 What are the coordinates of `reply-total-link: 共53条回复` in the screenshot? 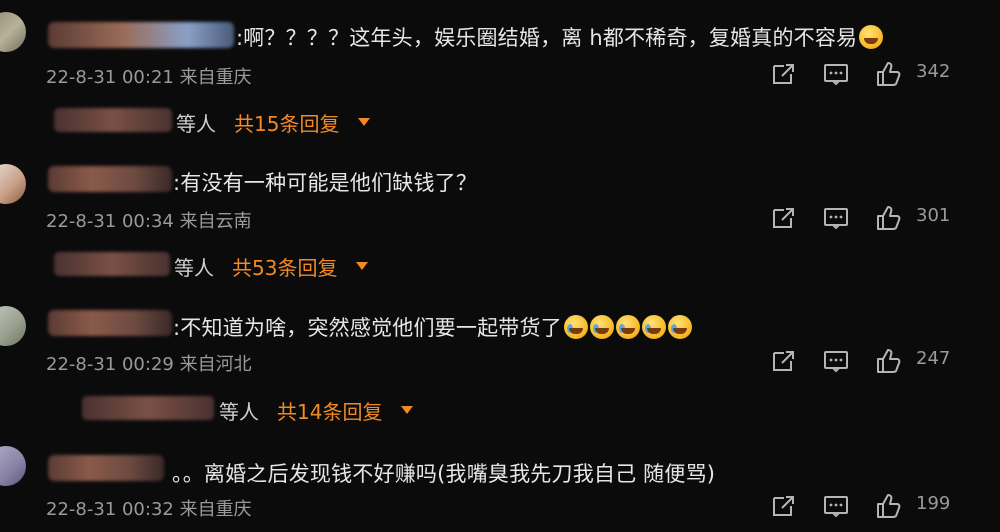 It's located at (284, 266).